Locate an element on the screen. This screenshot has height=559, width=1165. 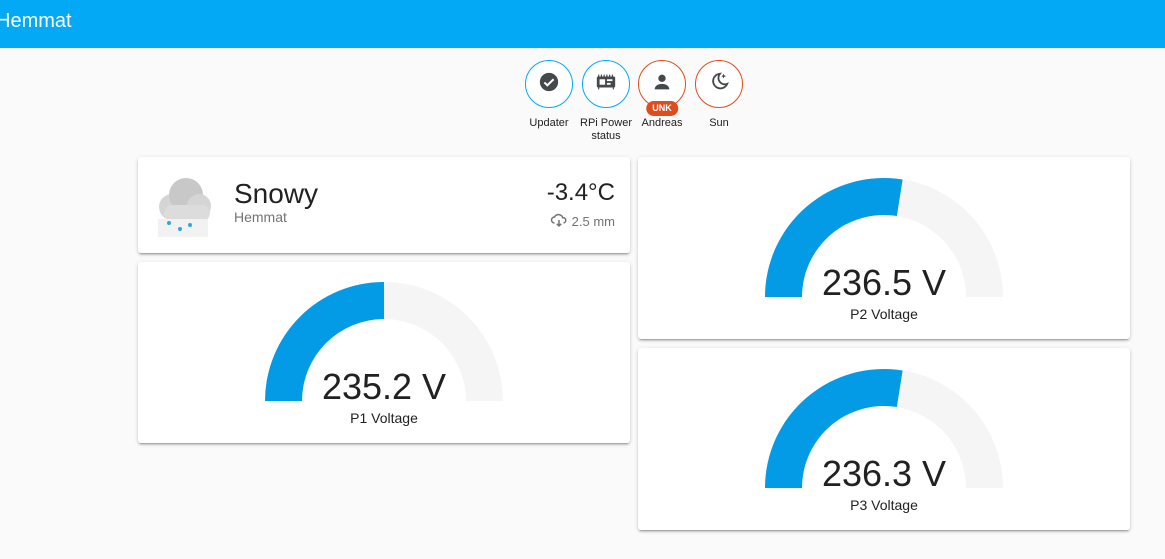
badge-circle: UNK is located at coordinates (662, 88).